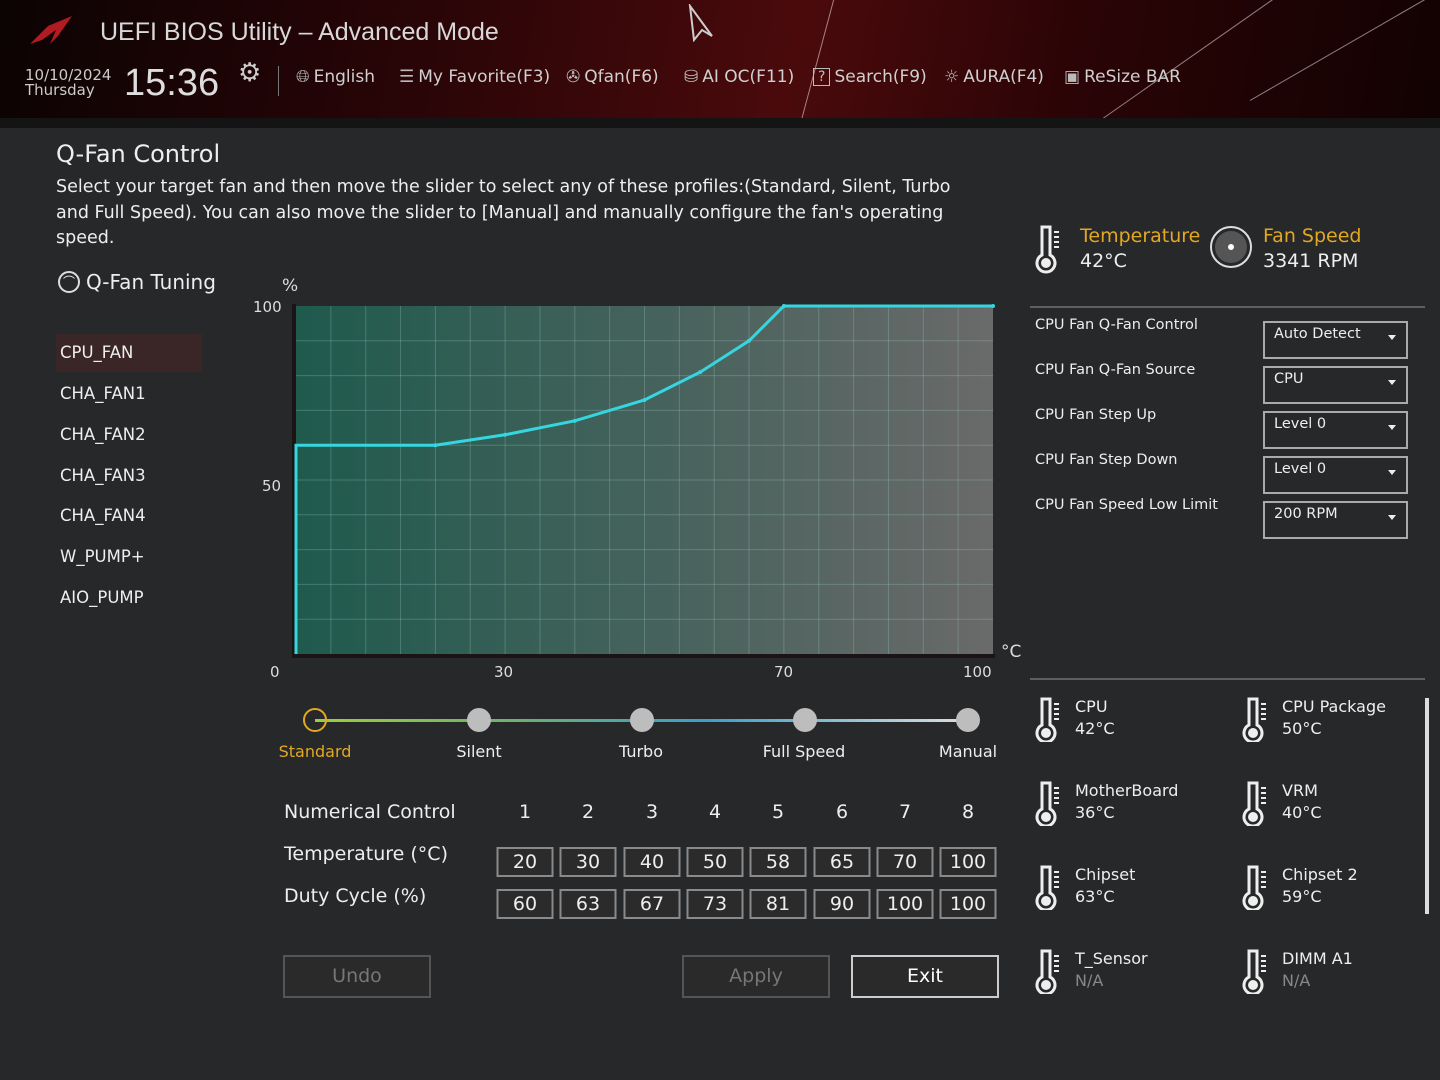  Describe the element at coordinates (778, 812) in the screenshot. I see `point-number: 5` at that location.